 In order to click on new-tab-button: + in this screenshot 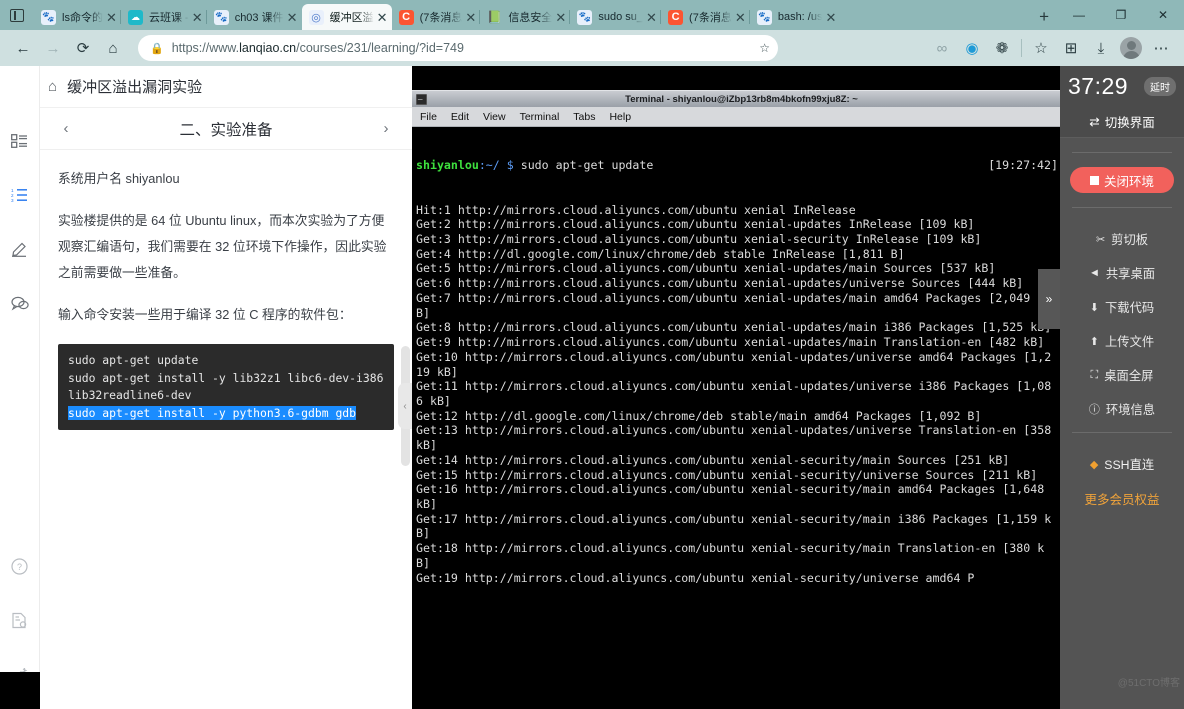, I will do `click(1044, 17)`.